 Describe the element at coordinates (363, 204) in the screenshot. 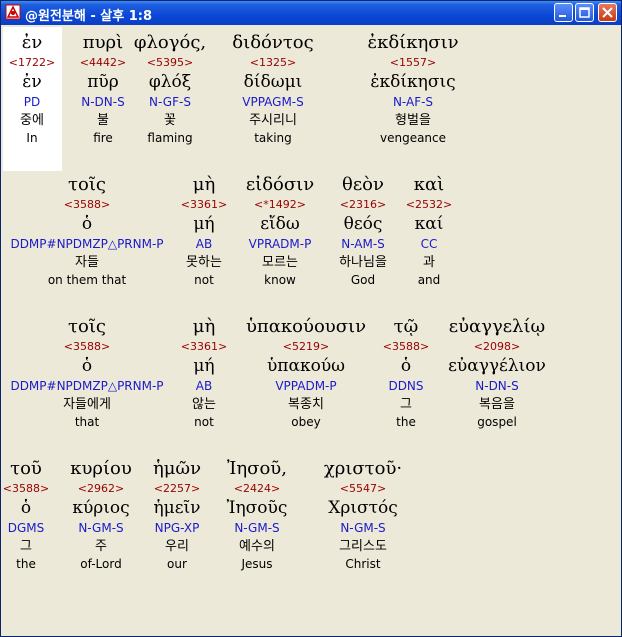

I see `word-strong: <2316>` at that location.